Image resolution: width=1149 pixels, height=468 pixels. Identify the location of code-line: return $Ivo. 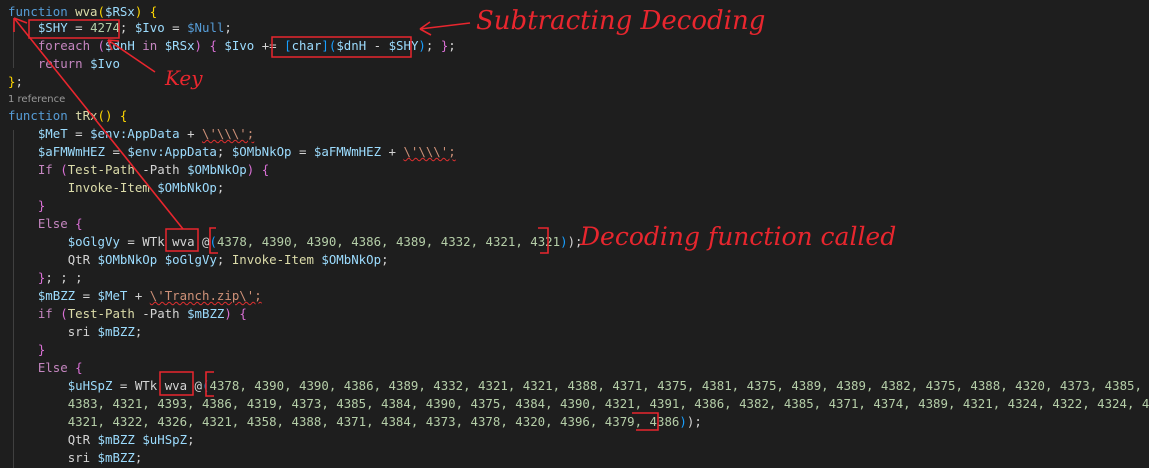
(64, 64).